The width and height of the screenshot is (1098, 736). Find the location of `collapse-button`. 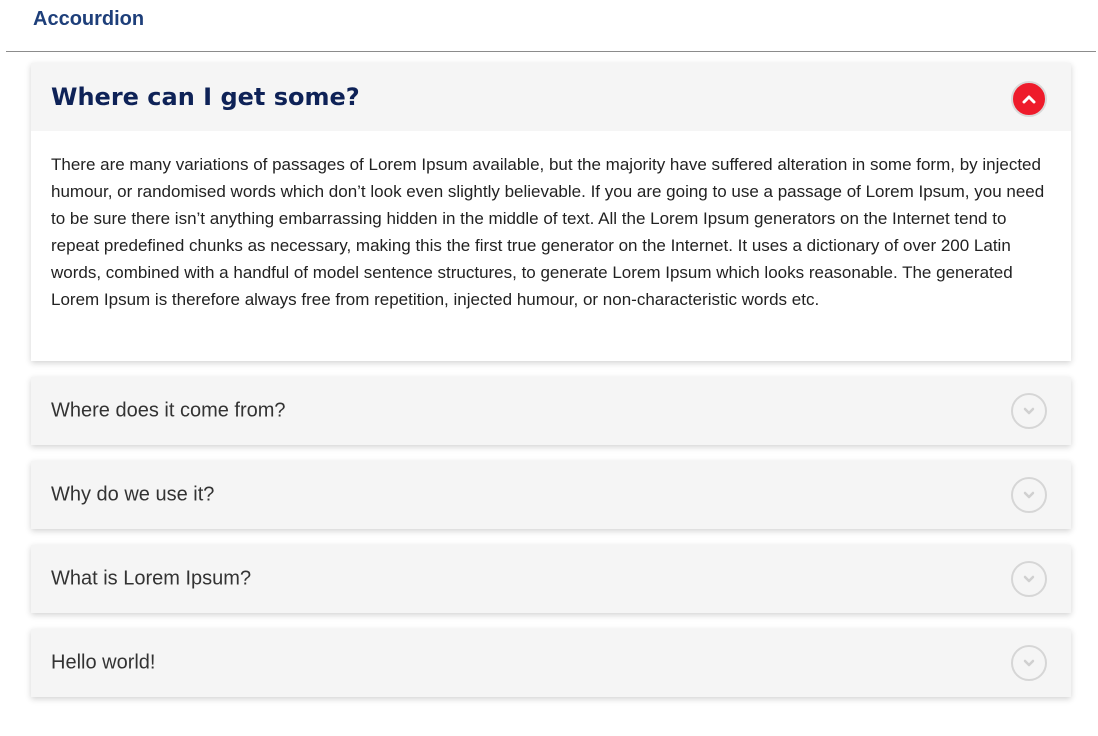

collapse-button is located at coordinates (1029, 99).